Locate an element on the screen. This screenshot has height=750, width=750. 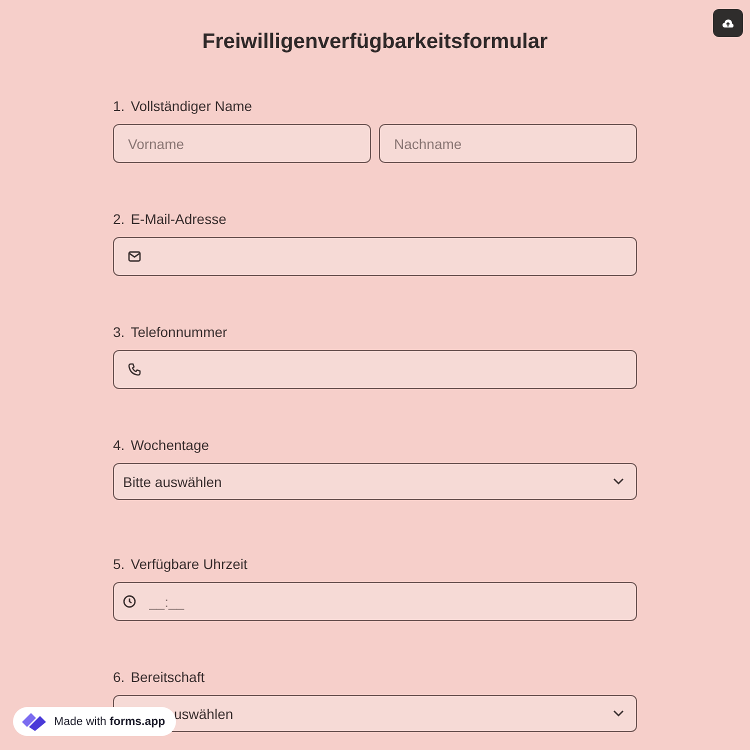
form-title: Freiwilligenverfügbarkeitsformular is located at coordinates (375, 42).